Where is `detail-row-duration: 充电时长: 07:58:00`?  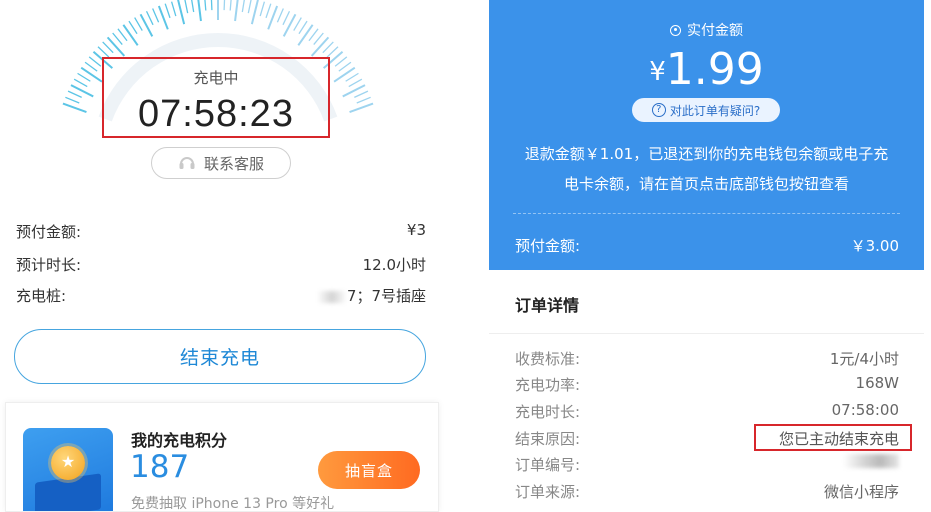
detail-row-duration: 充电时长: 07:58:00 is located at coordinates (707, 411).